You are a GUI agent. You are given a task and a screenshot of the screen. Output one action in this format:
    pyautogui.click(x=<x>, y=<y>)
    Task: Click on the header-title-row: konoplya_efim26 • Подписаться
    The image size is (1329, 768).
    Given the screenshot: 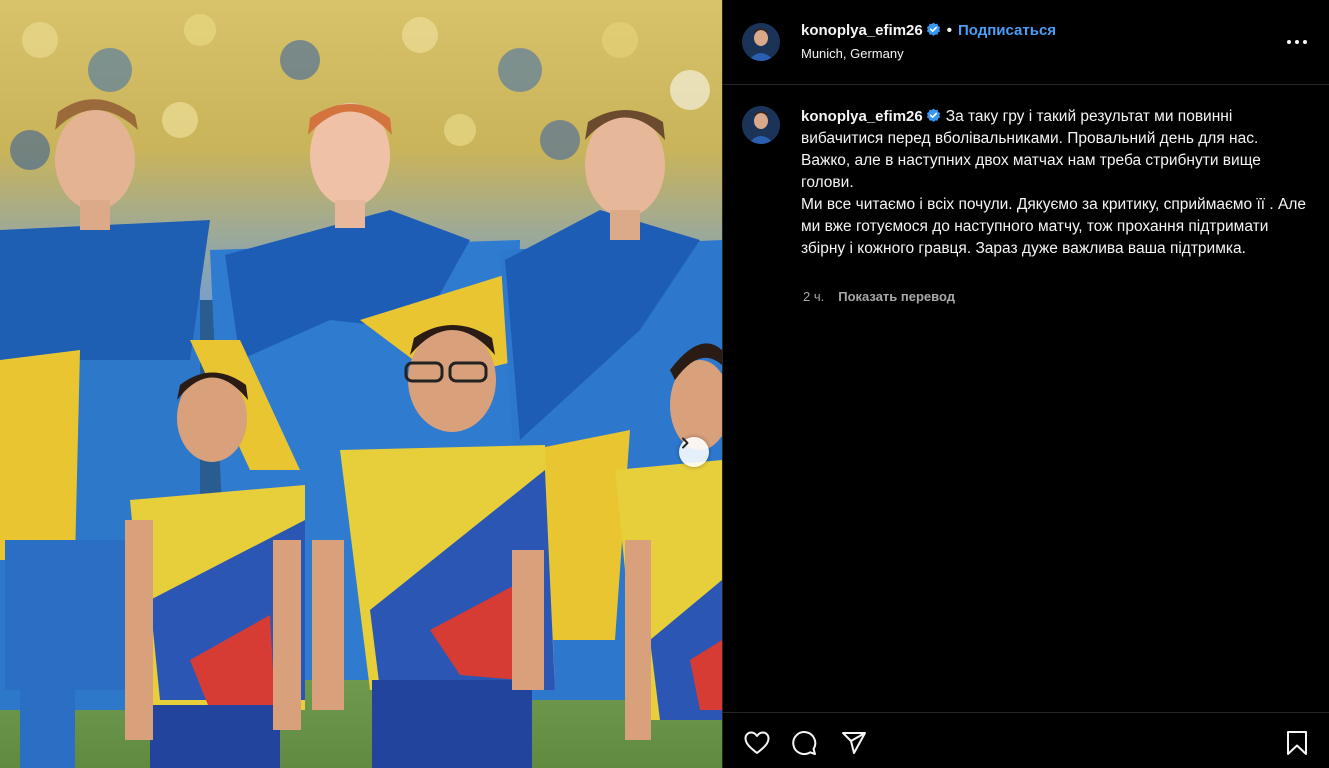 What is the action you would take?
    pyautogui.click(x=928, y=30)
    